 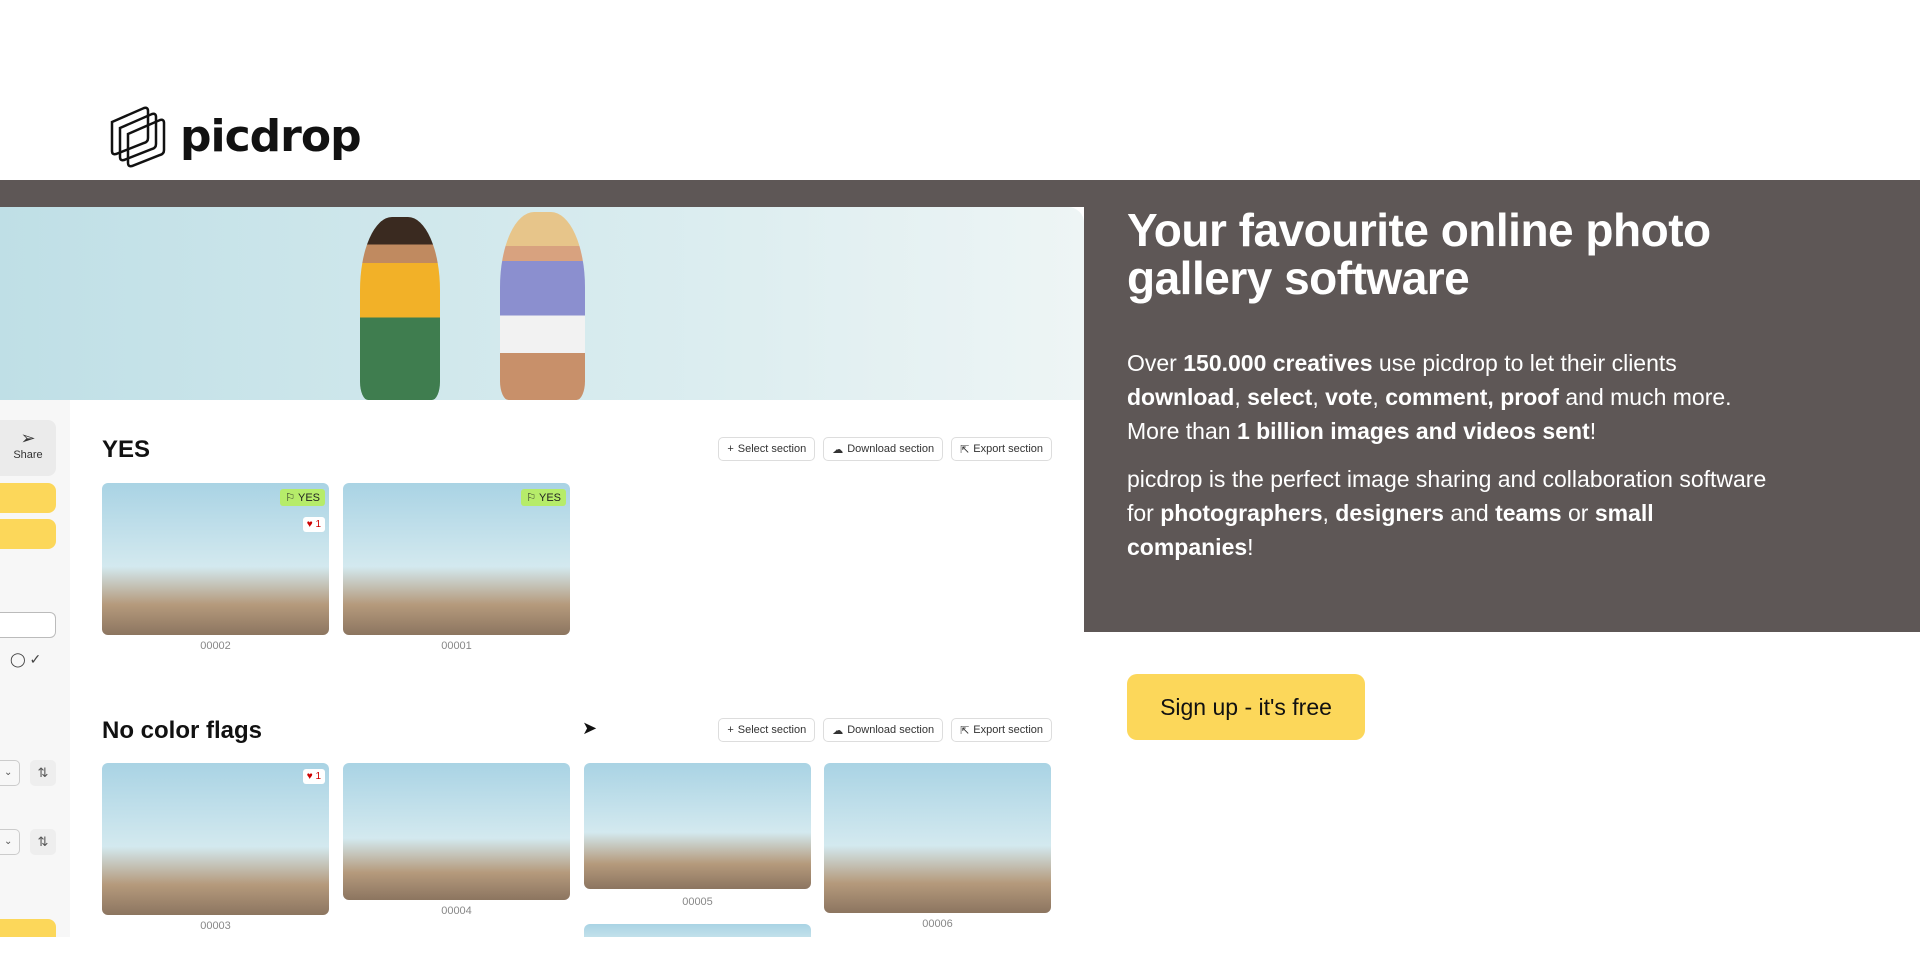 I want to click on emphasis-text: comment, proof, so click(x=1472, y=397).